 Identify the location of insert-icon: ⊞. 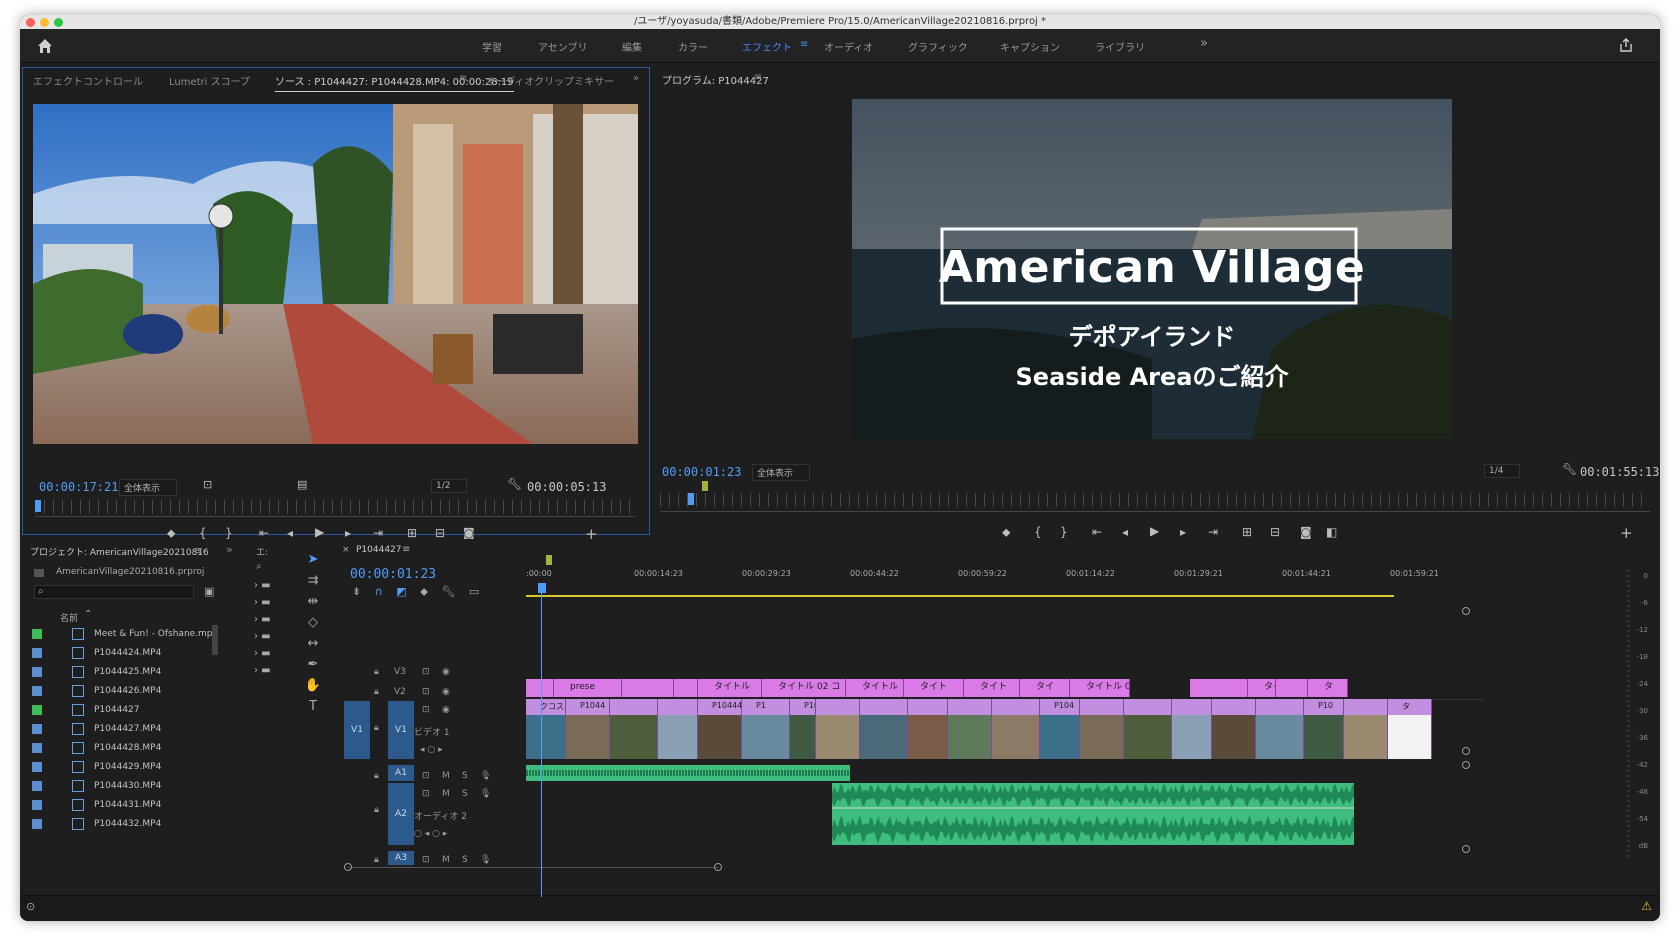
(412, 533).